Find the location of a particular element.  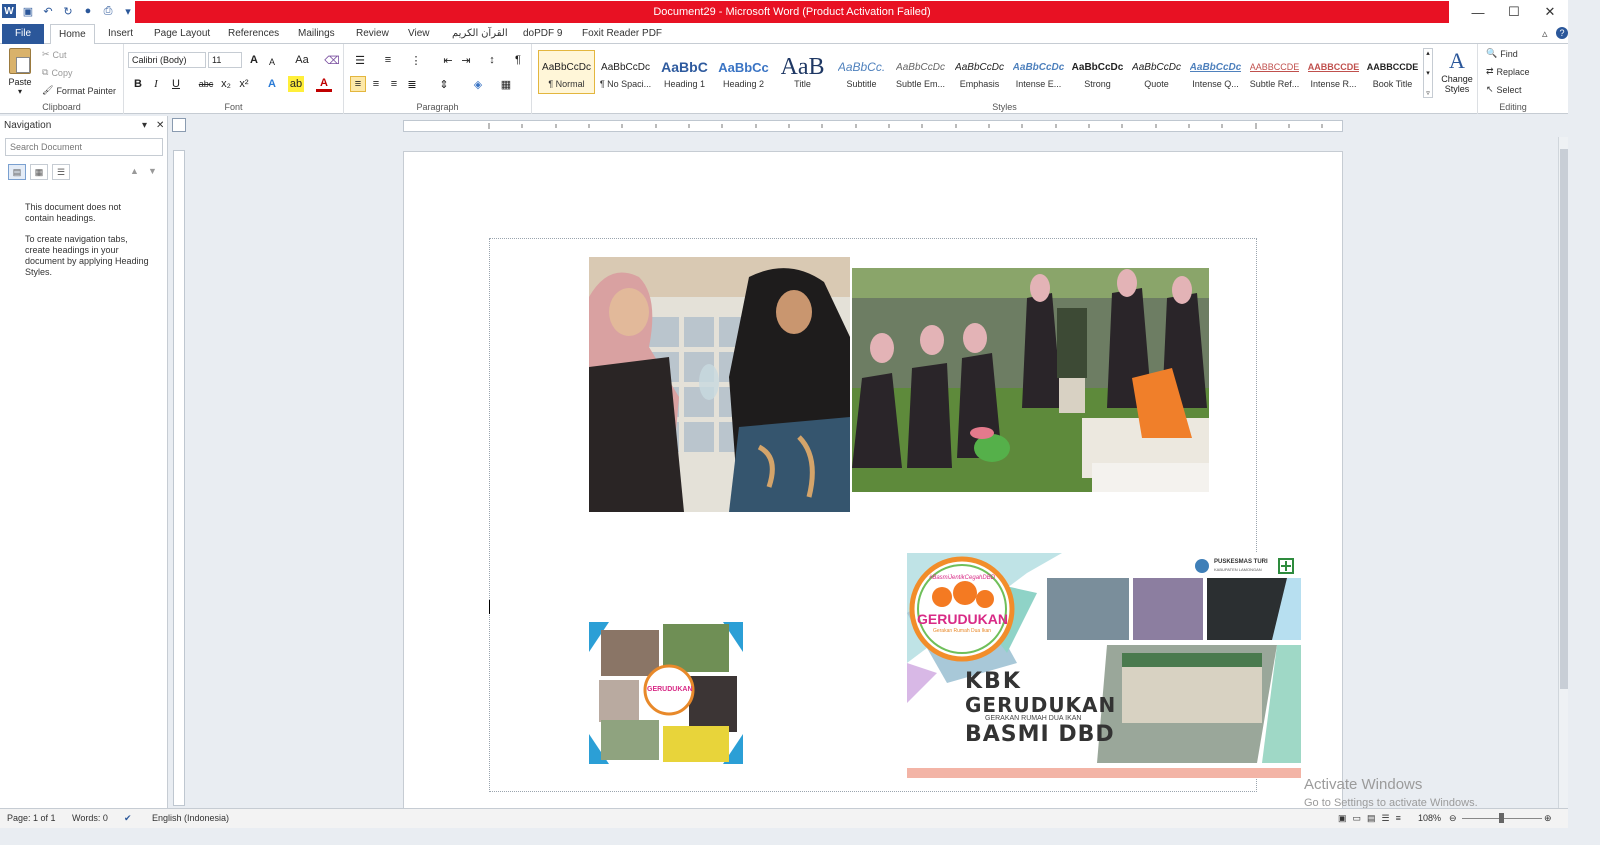

decrease-indent-icon: ⇤ is located at coordinates (448, 60).